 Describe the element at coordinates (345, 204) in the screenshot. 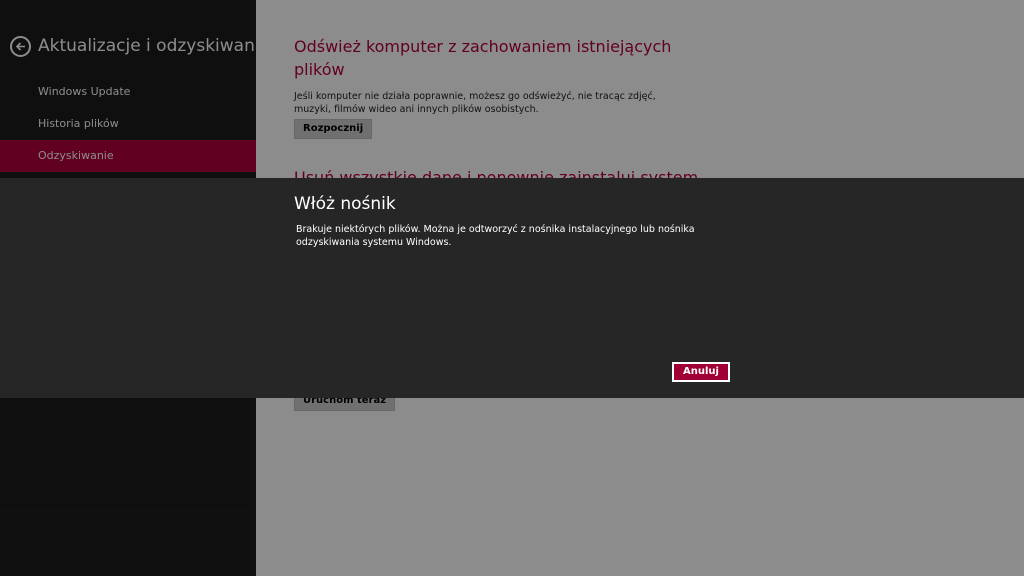

I see `dialog-title: Włóż nośnik` at that location.